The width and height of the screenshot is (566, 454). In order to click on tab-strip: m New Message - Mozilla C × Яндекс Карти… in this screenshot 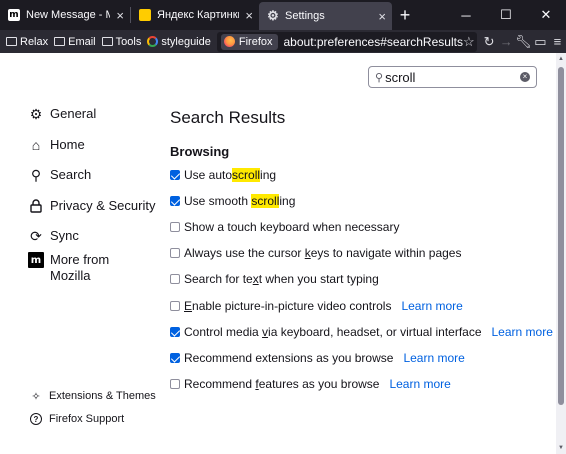, I will do `click(283, 15)`.